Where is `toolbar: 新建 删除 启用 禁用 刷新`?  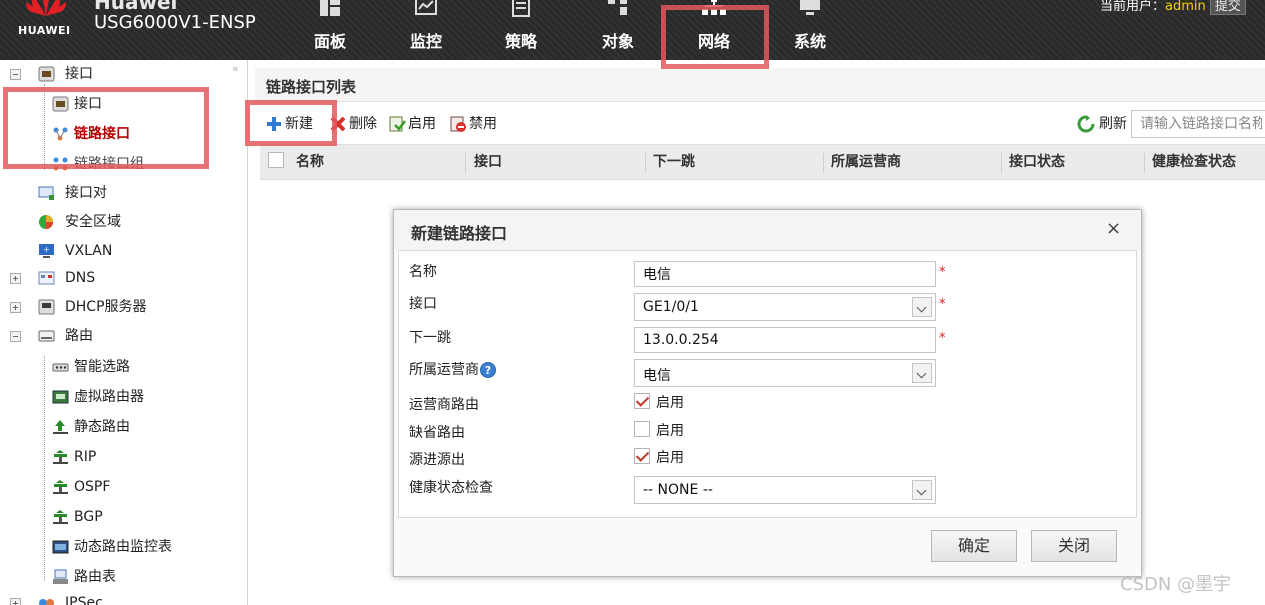
toolbar: 新建 删除 启用 禁用 刷新 is located at coordinates (760, 123).